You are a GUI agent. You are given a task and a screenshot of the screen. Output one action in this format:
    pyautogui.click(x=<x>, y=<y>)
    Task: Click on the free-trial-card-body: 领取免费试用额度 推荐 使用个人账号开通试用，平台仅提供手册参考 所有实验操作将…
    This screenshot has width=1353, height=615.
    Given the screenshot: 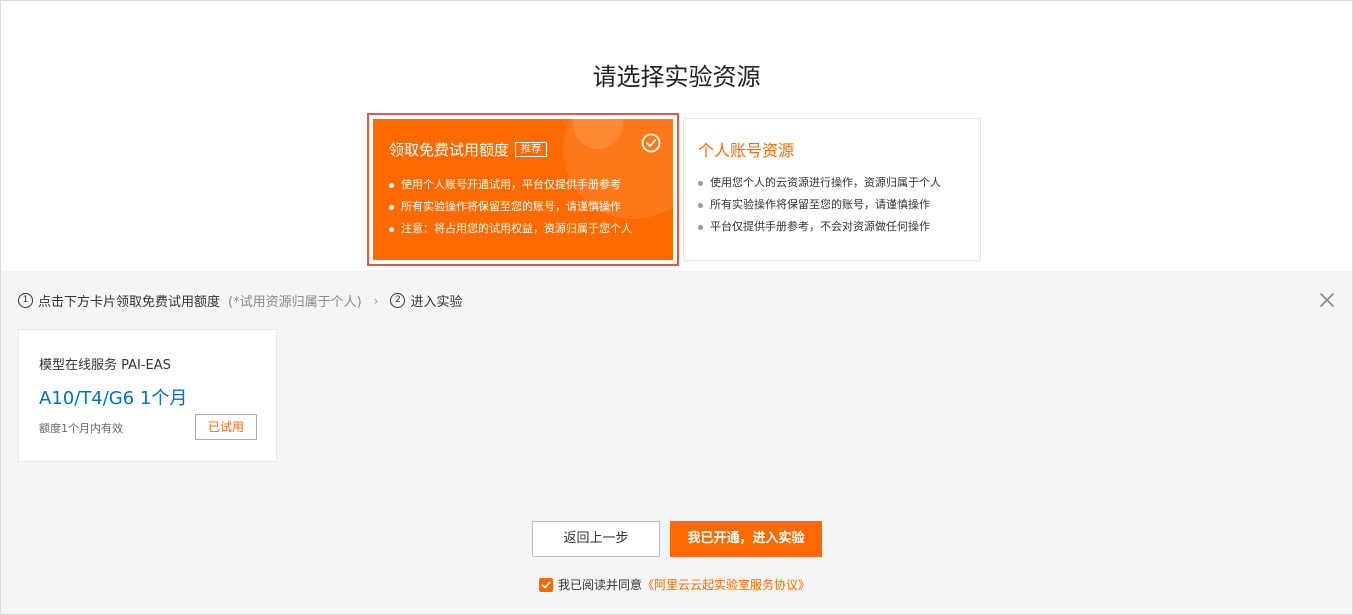 What is the action you would take?
    pyautogui.click(x=523, y=189)
    